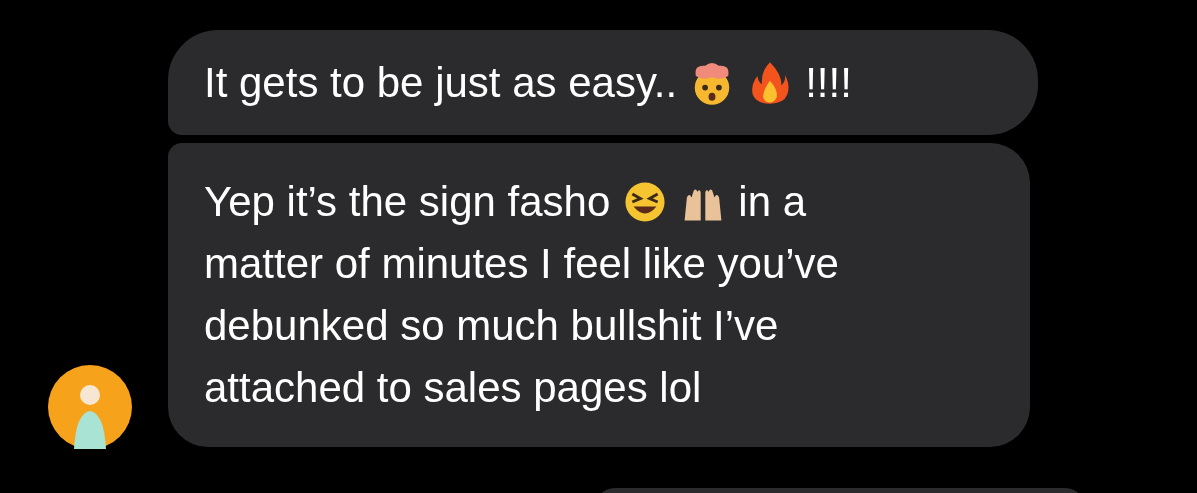 This screenshot has height=493, width=1197. I want to click on message-text: attached to sales pages lol, so click(453, 388).